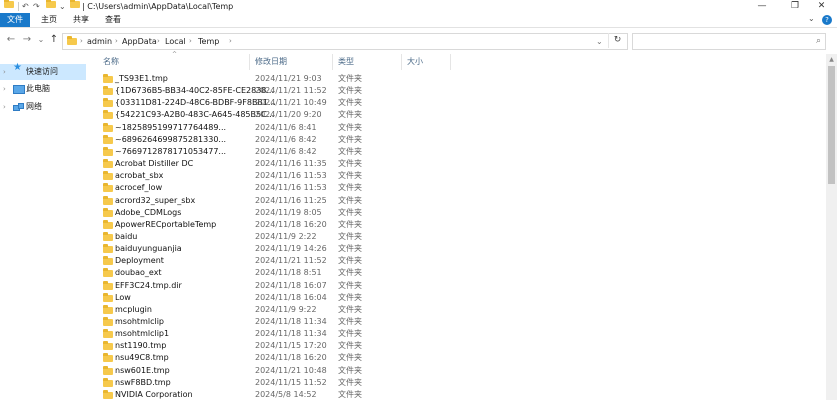 The height and width of the screenshot is (401, 837). I want to click on column-header-size: 大小, so click(426, 62).